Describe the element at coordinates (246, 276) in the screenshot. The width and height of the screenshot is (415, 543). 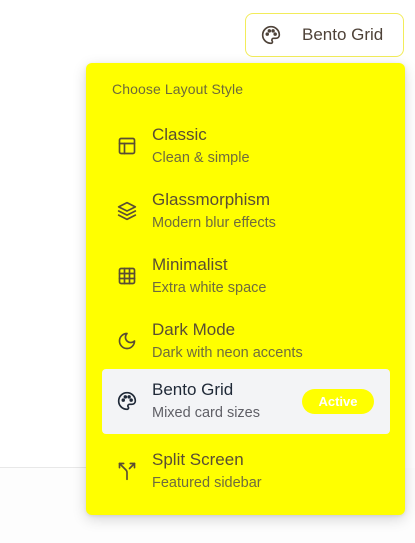
I see `menu-item-minimalist: Minimalist Extra white space` at that location.